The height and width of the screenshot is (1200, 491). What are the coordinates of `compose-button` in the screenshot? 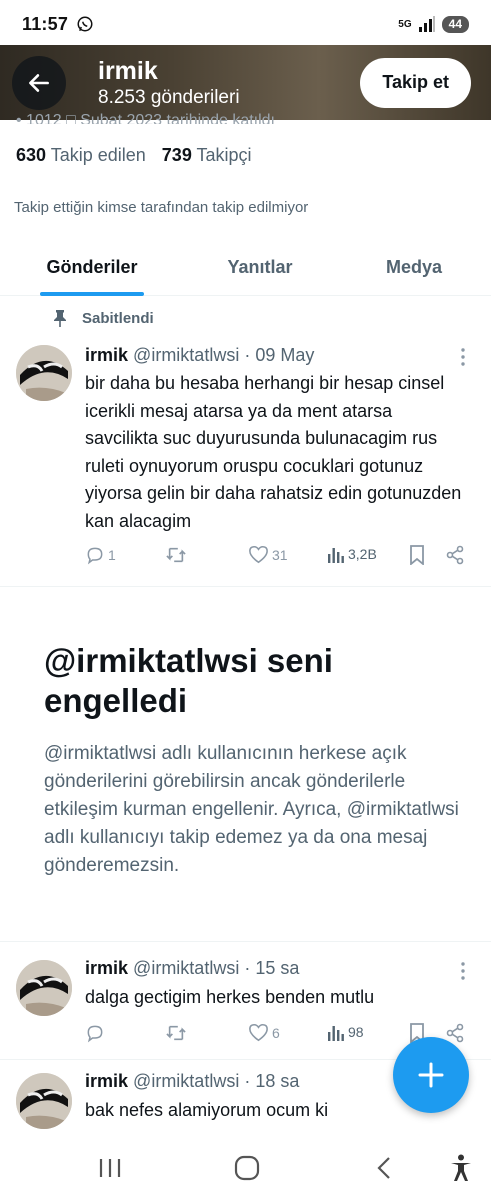 It's located at (431, 1075).